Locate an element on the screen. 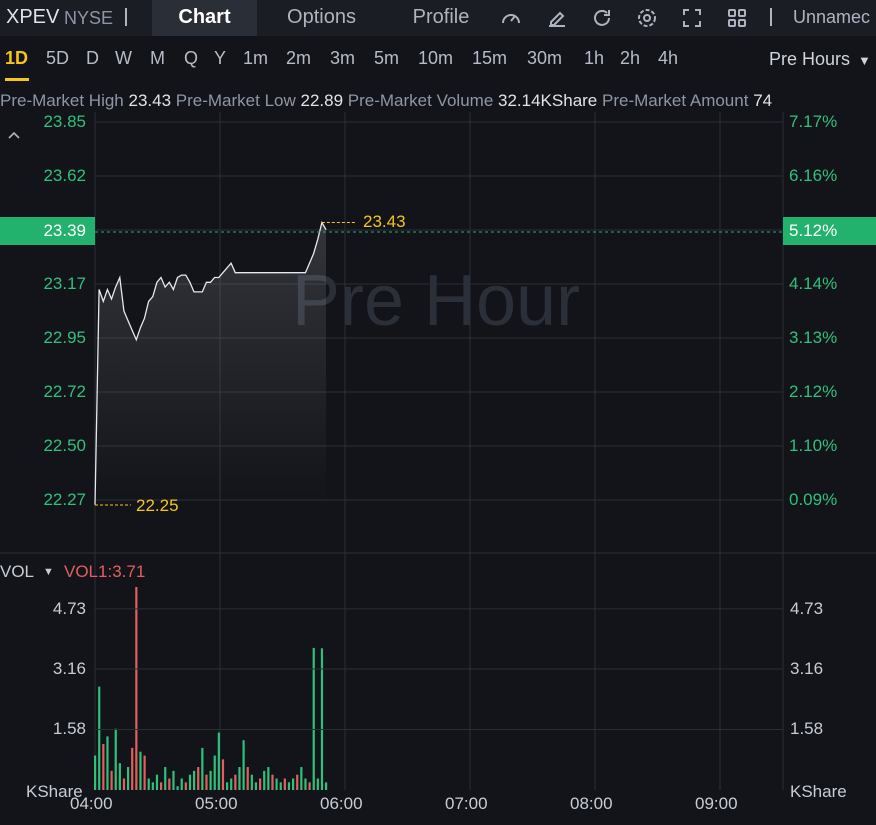 This screenshot has width=876, height=825. time-tick-label: 09:00 is located at coordinates (716, 803).